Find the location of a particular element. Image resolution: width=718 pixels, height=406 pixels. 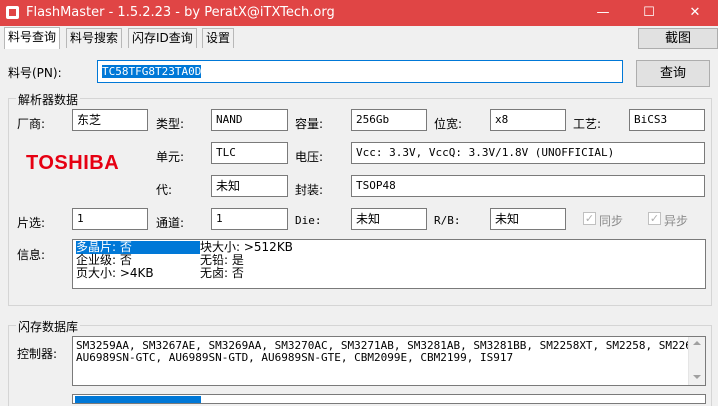

info-page-size: 页大小: >4KB is located at coordinates (115, 273).